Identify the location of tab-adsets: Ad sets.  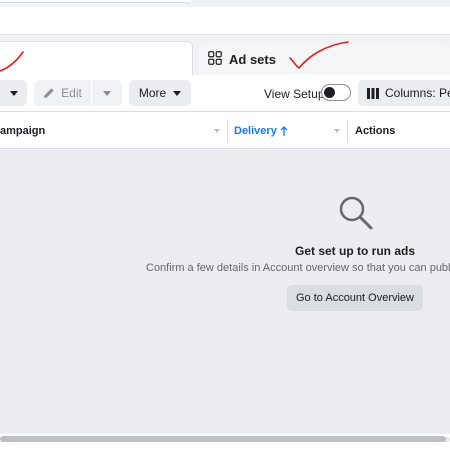
(324, 59).